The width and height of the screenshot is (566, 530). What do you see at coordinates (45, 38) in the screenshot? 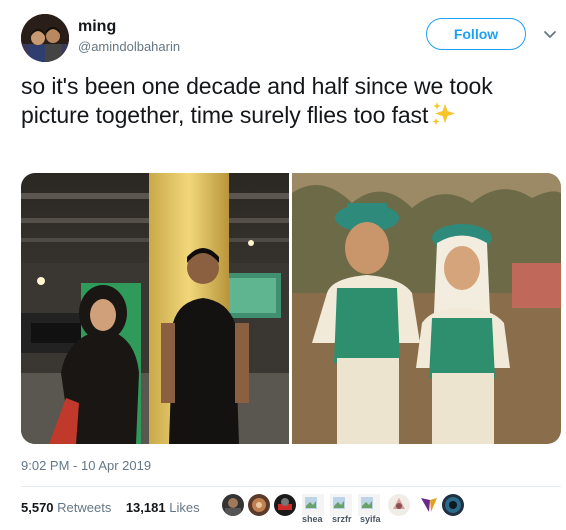
I see `avatar` at bounding box center [45, 38].